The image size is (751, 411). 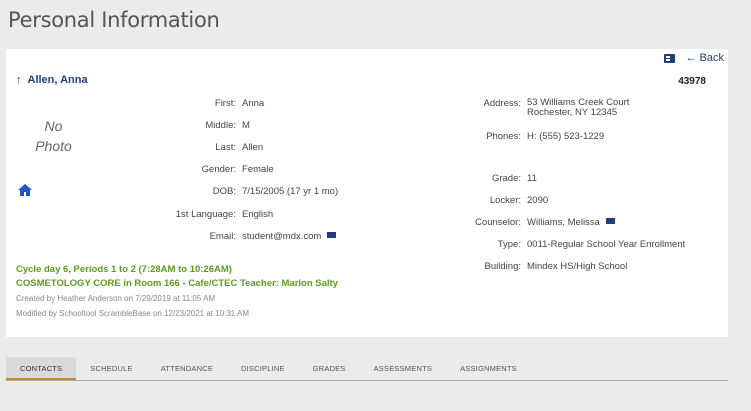 I want to click on card-toolbar: ← Back, so click(x=694, y=58).